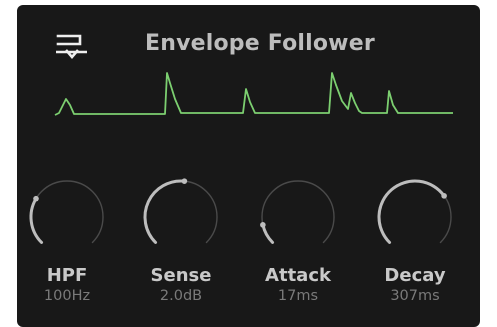  Describe the element at coordinates (67, 275) in the screenshot. I see `knob-label-hpf: HPF` at that location.